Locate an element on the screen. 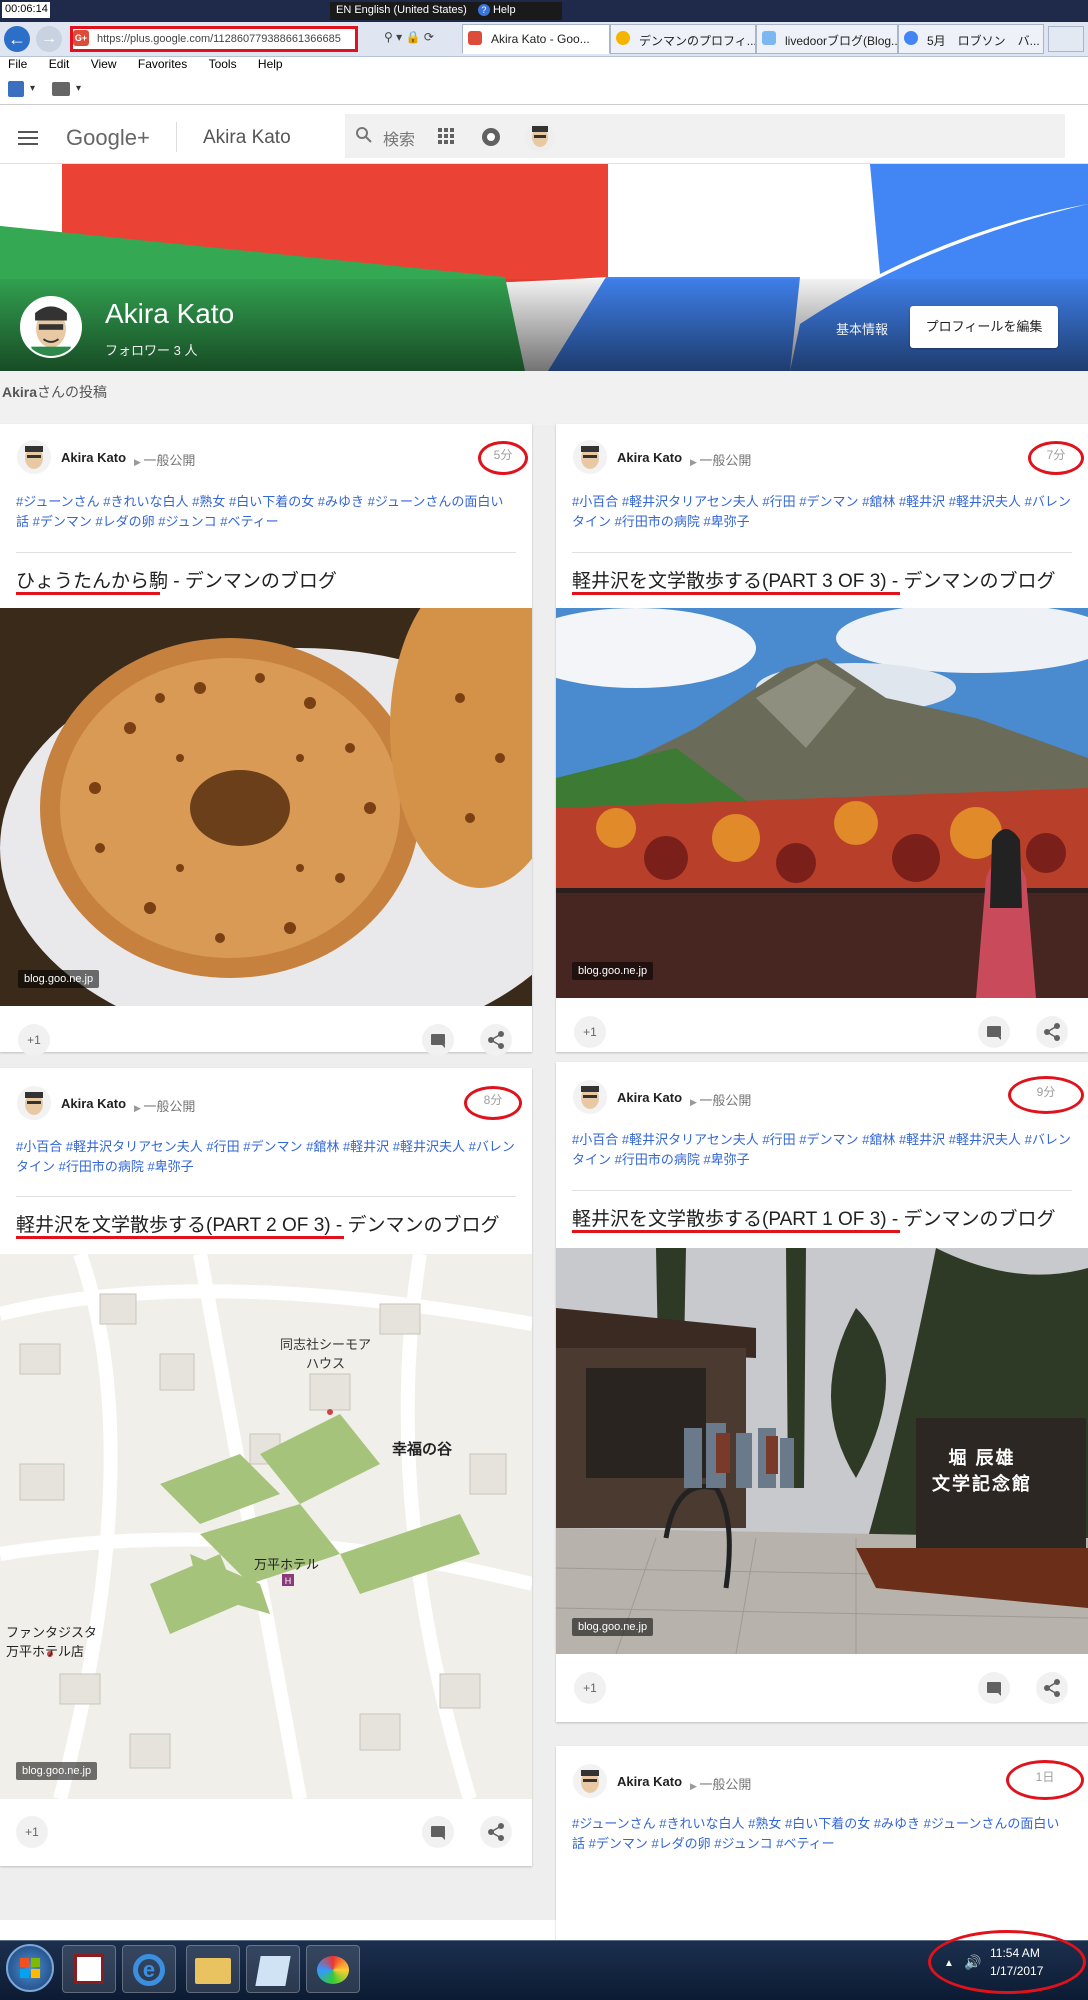 This screenshot has height=2000, width=1088. taskbar-ie: e is located at coordinates (149, 1969).